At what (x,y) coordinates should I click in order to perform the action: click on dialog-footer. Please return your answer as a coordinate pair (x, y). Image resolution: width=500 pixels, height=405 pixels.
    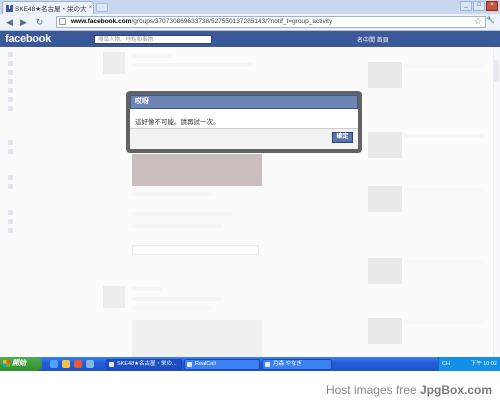
    Looking at the image, I should click on (244, 138).